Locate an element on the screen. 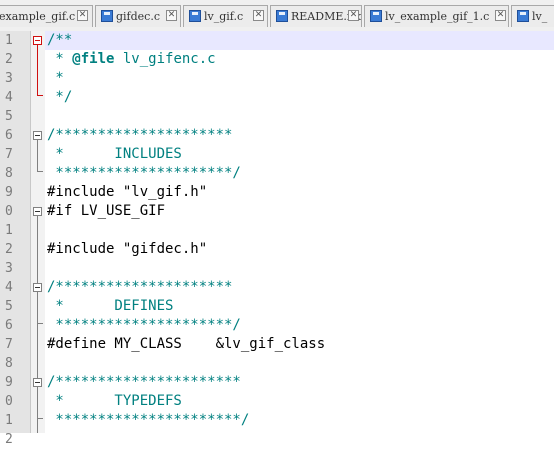  tab-label: example_gif.c is located at coordinates (38, 16).